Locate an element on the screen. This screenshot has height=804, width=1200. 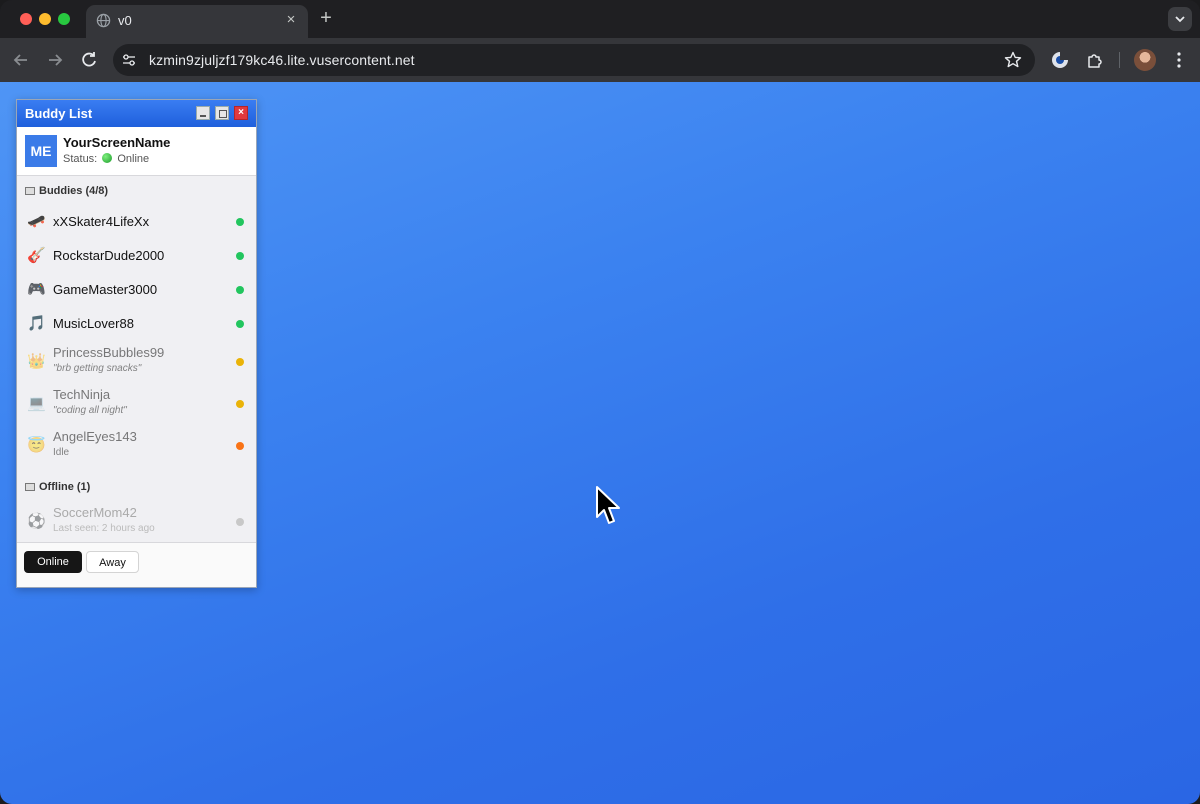
gamepad-icon: 🎮 is located at coordinates (36, 289).